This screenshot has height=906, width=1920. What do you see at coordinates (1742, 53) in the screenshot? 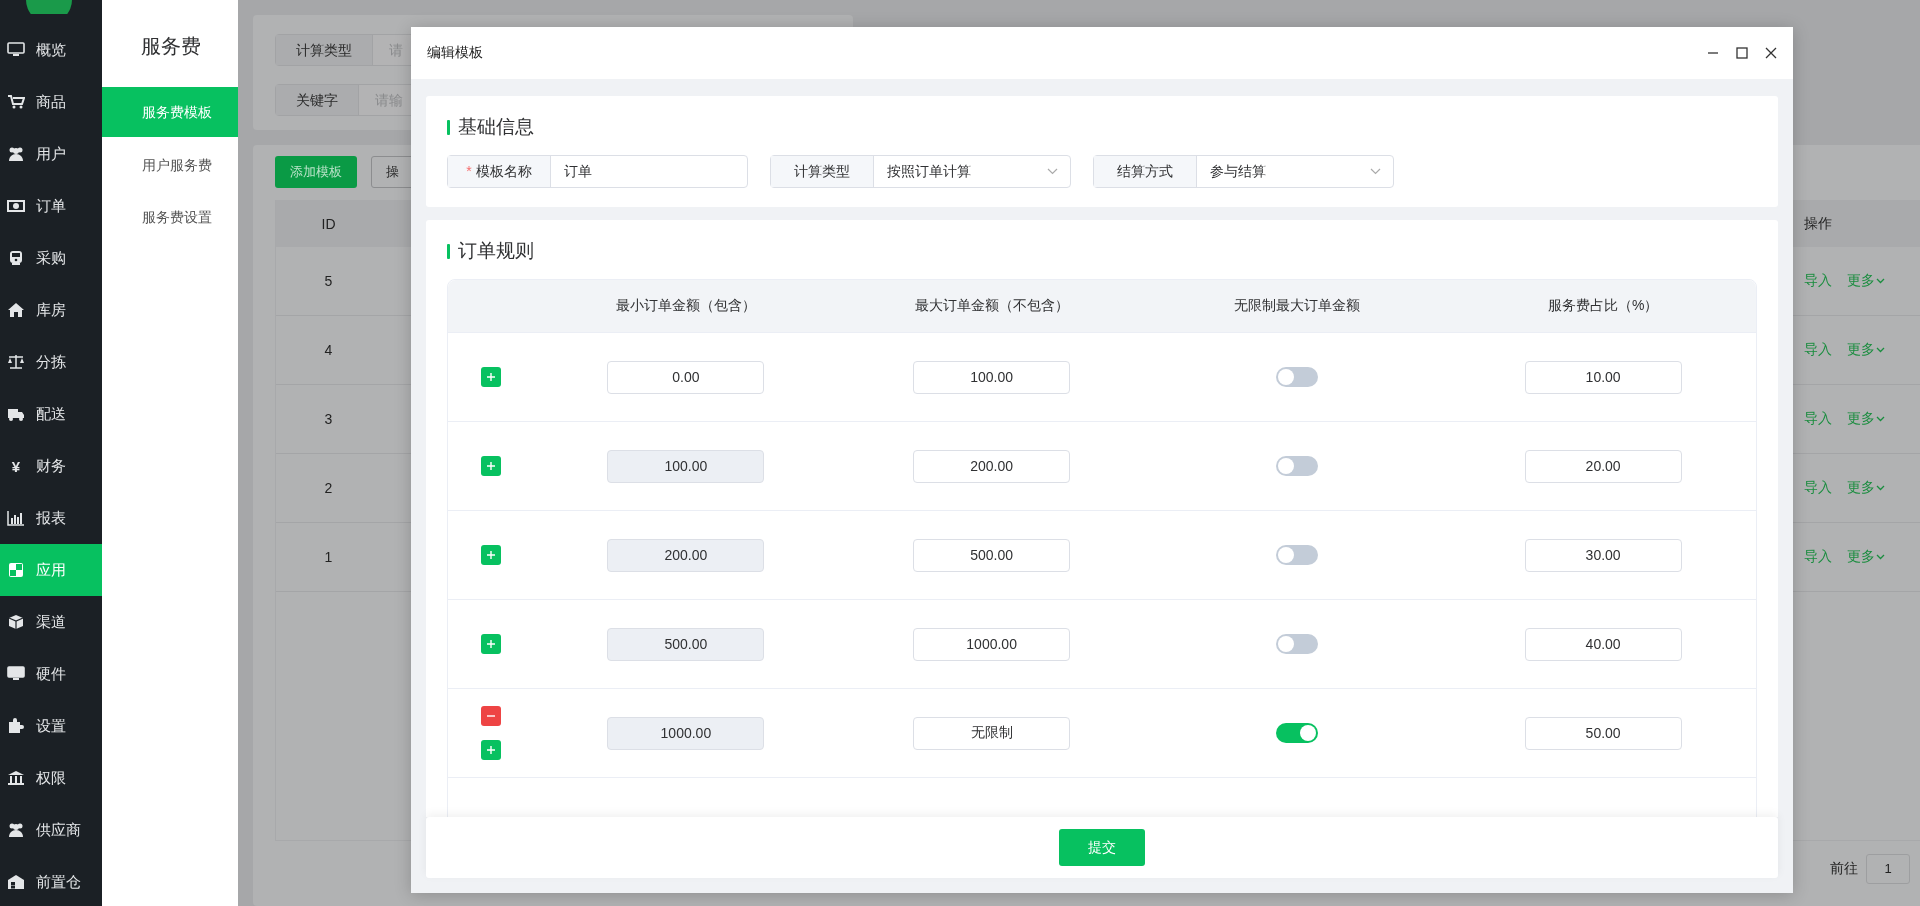
I see `maximize-icon` at bounding box center [1742, 53].